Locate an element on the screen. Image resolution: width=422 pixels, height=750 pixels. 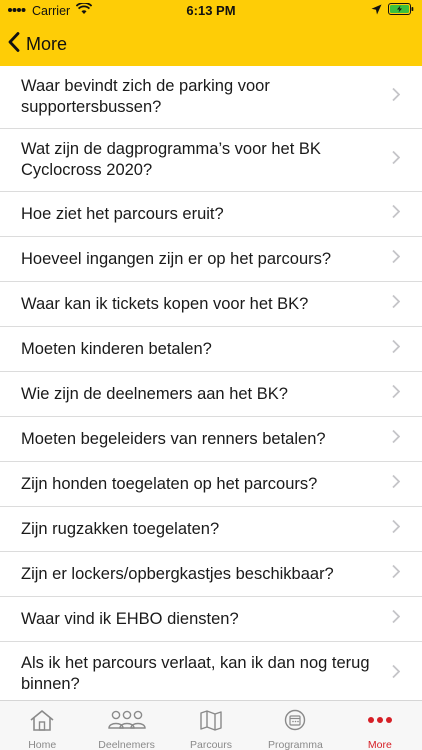
status-bar: Carrier 6:13 PM is located at coordinates (211, 11).